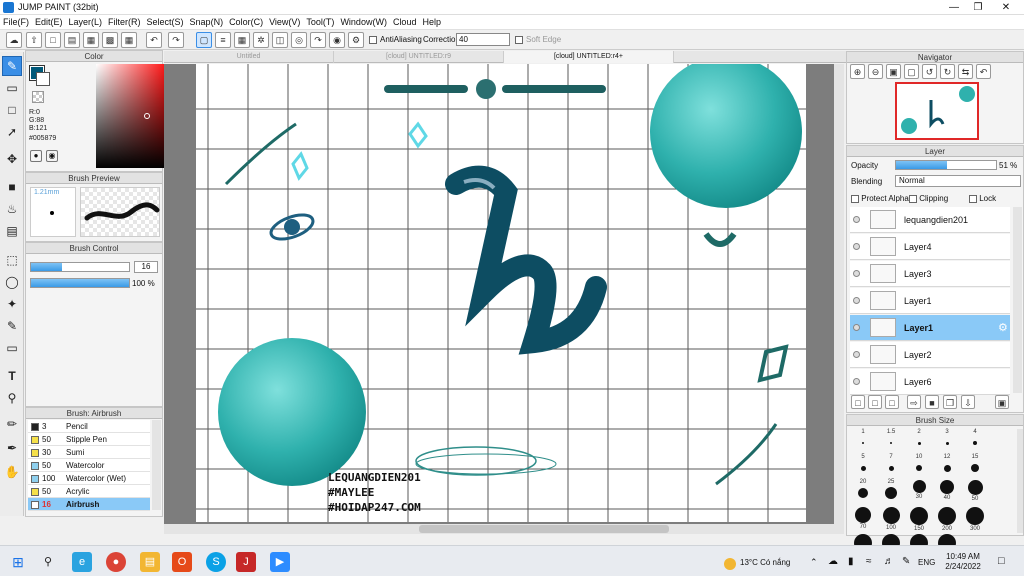 The width and height of the screenshot is (1024, 576). Describe the element at coordinates (134, 116) in the screenshot. I see `saturation-value-picker` at that location.